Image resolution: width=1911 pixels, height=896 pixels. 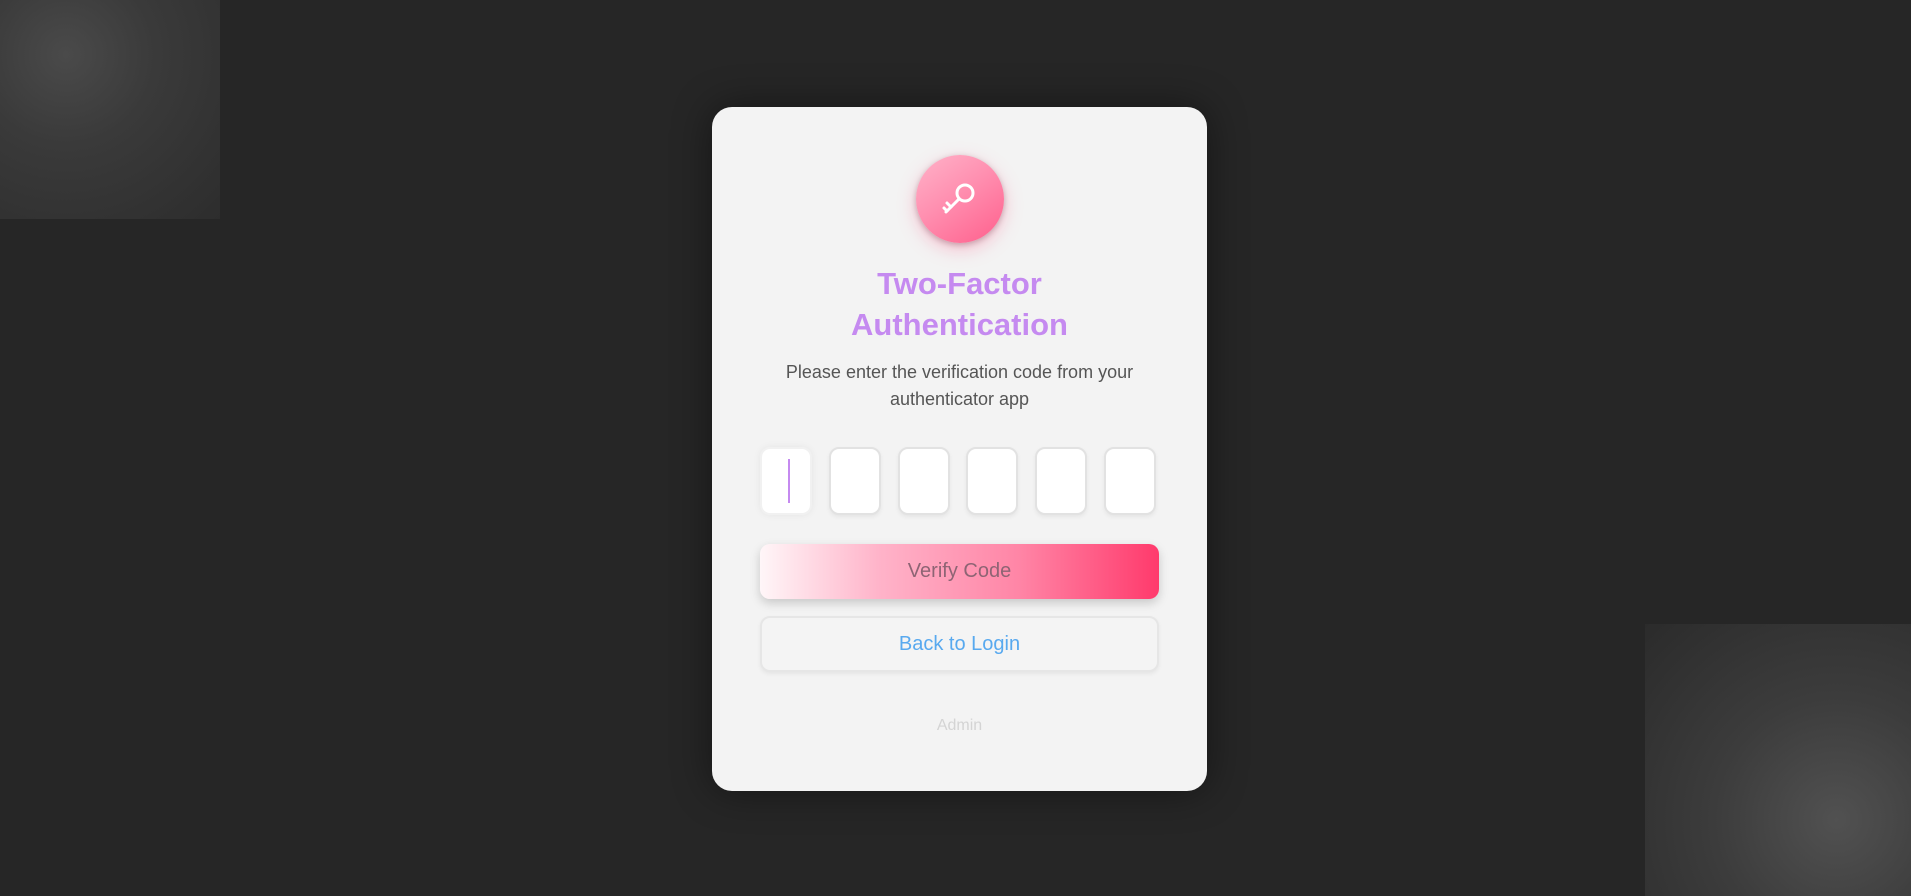 What do you see at coordinates (959, 571) in the screenshot?
I see `verify-code-button: Verify Code` at bounding box center [959, 571].